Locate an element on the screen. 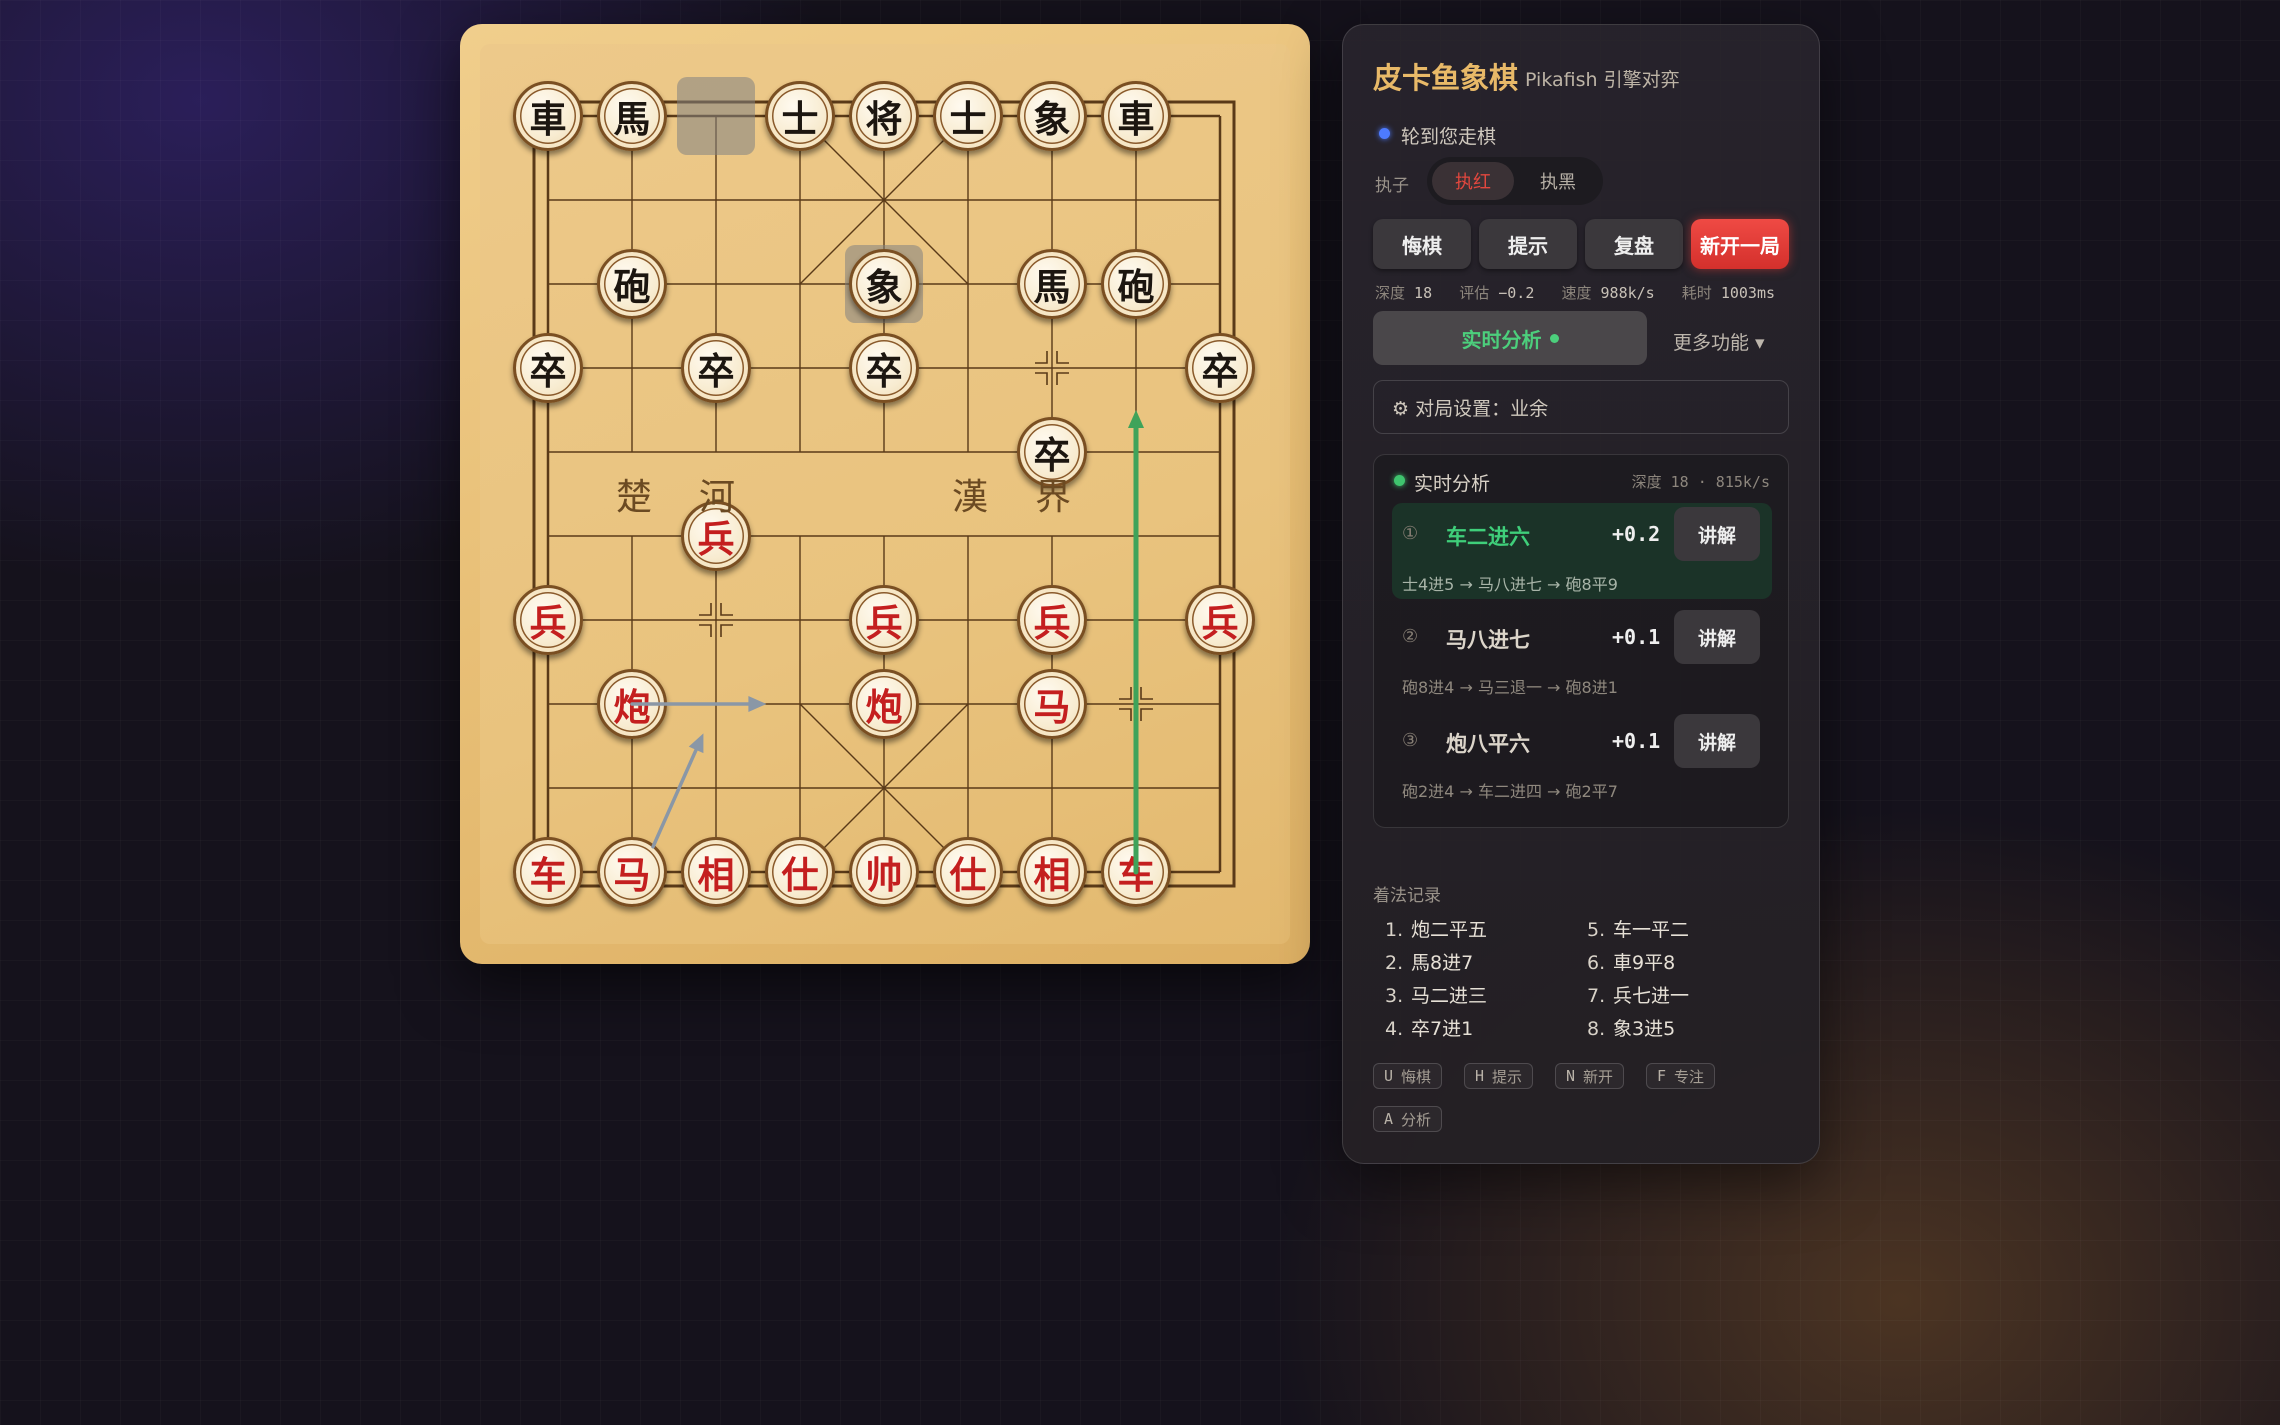  shortcut-label: 提示 is located at coordinates (1507, 1076).